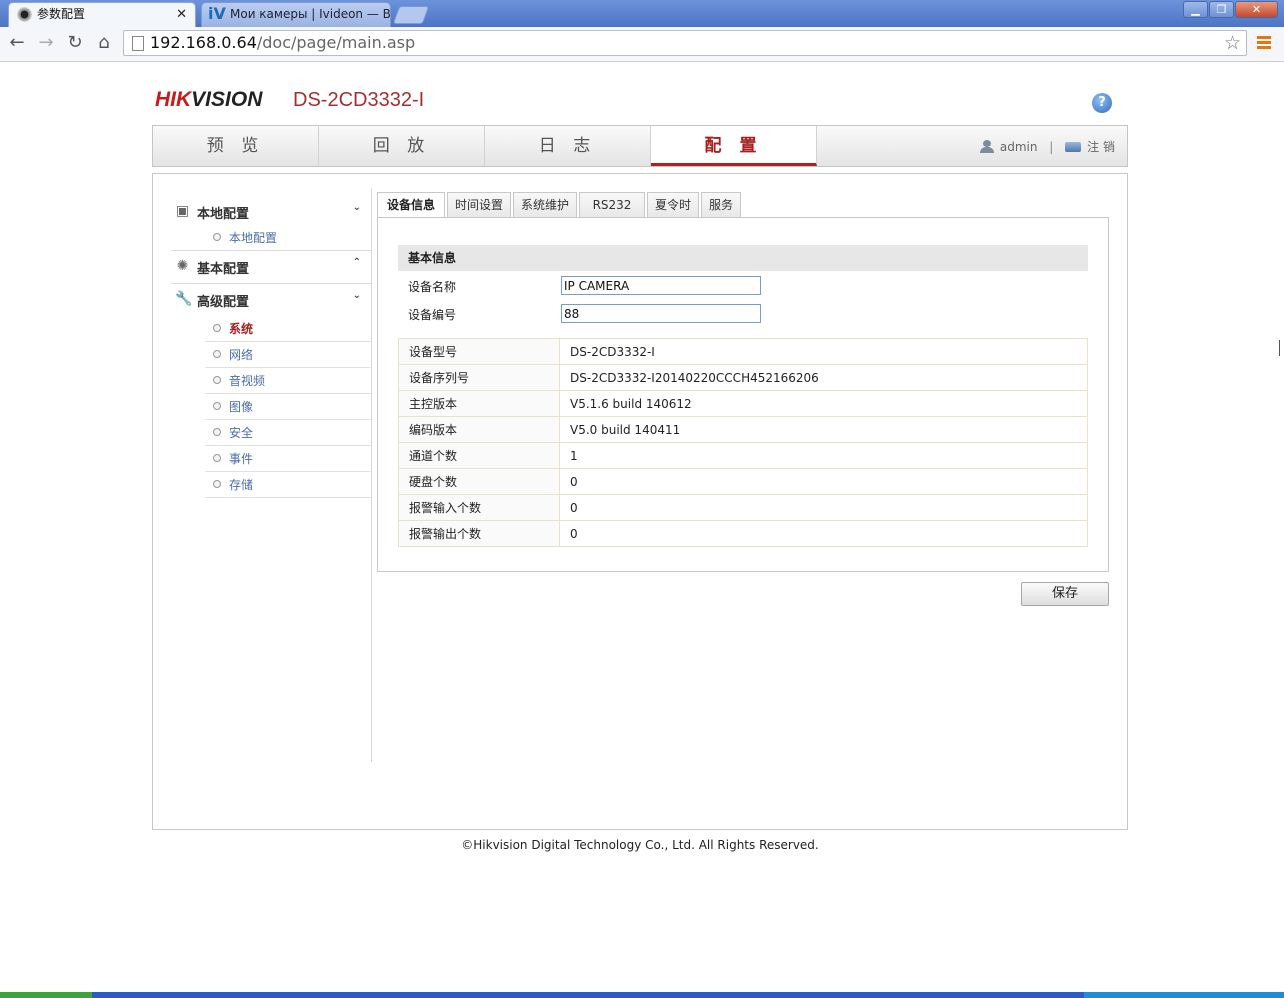 The height and width of the screenshot is (998, 1284). I want to click on ivideon-favicon-icon: iV, so click(217, 13).